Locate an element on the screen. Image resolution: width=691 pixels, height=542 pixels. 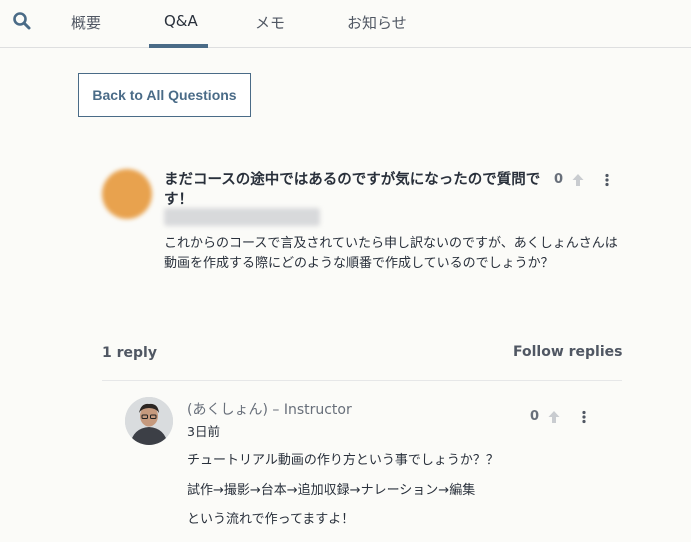
reply-votes: 0 is located at coordinates (545, 416).